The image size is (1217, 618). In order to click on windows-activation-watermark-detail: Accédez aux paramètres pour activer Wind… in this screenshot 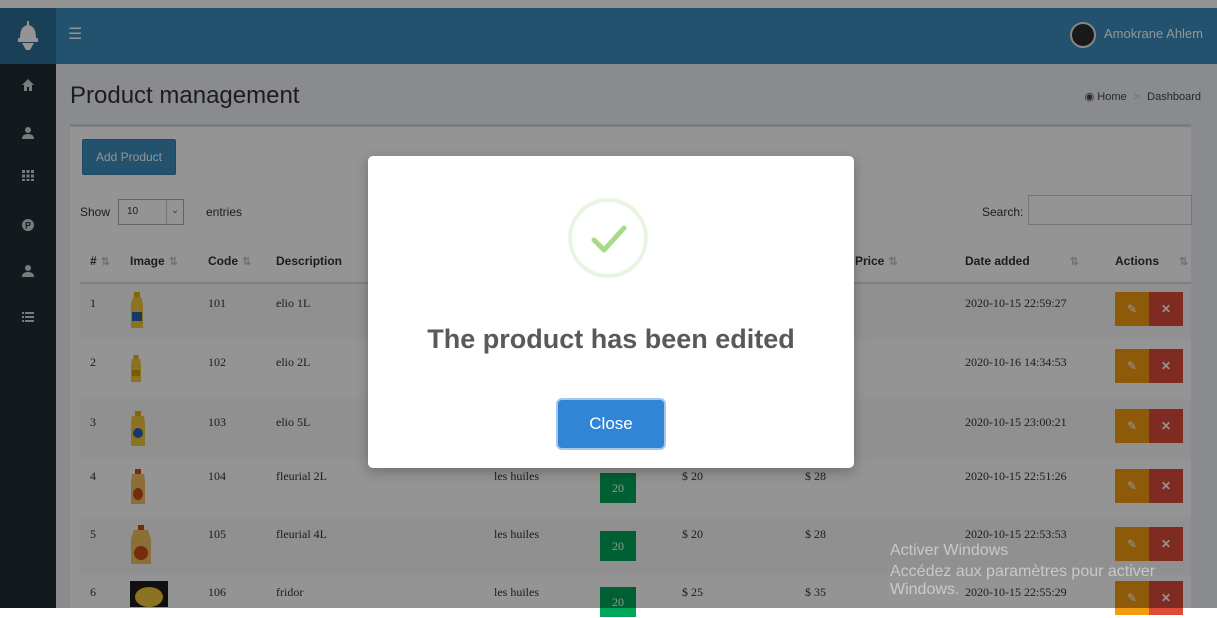, I will do `click(1023, 580)`.